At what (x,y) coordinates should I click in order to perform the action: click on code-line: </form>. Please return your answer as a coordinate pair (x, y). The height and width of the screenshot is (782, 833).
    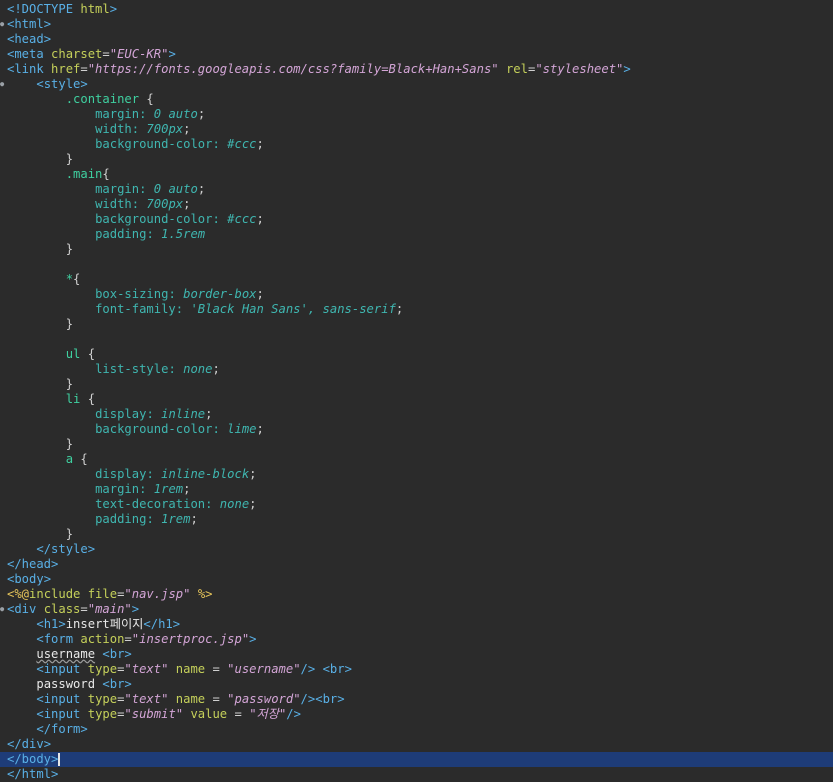
    Looking at the image, I should click on (416, 729).